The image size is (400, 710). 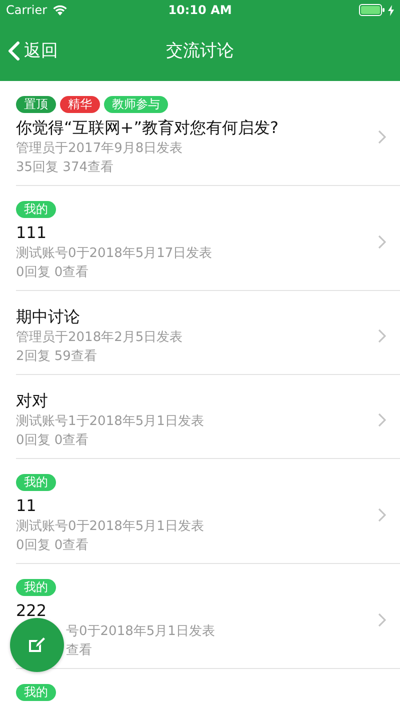 I want to click on topic-row: 我的 111 测试账号0于2018年5月17日发表 0回复 0查看, so click(x=200, y=238).